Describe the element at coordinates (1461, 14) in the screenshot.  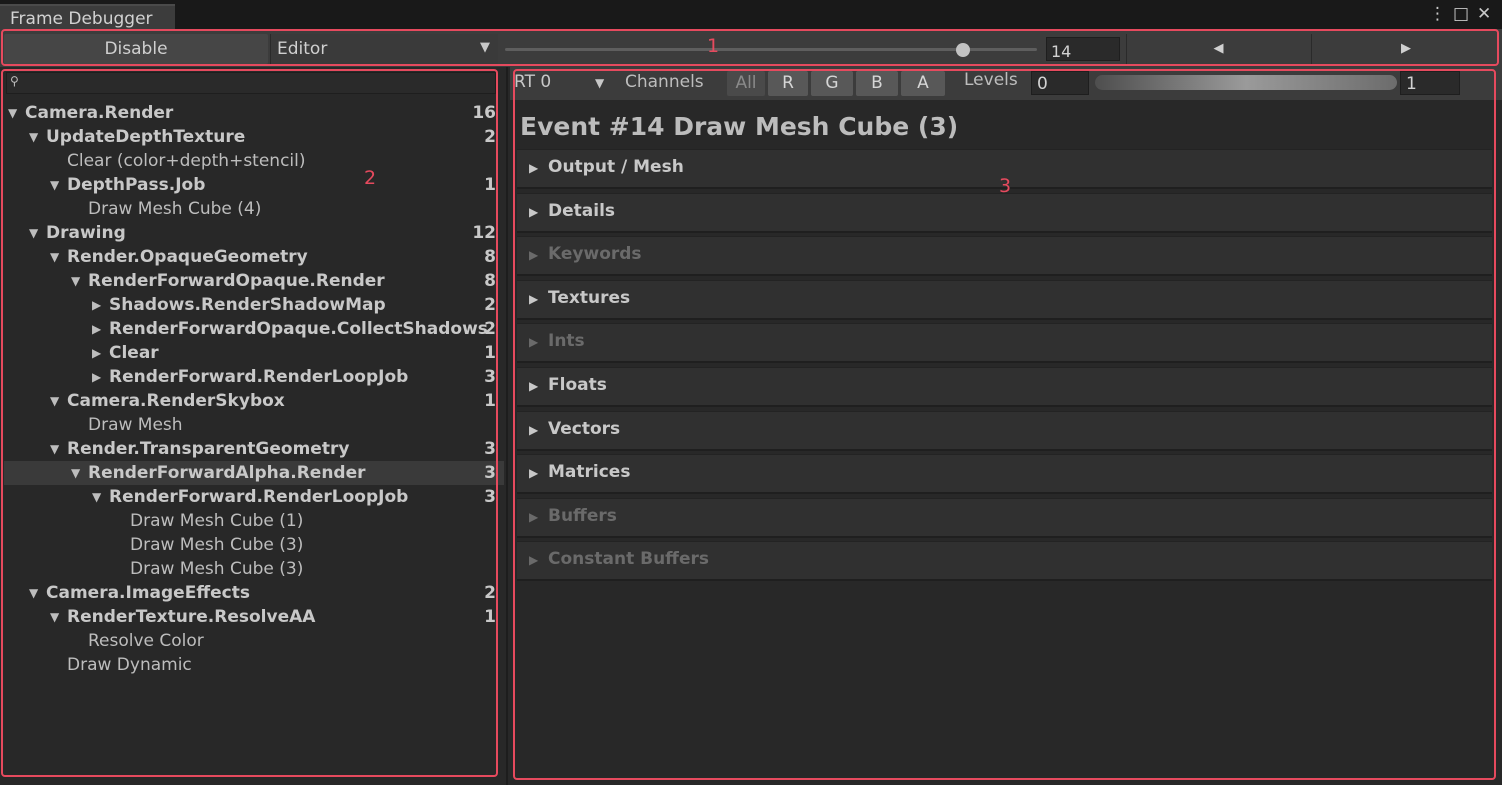
I see `maximize-icon: □` at that location.